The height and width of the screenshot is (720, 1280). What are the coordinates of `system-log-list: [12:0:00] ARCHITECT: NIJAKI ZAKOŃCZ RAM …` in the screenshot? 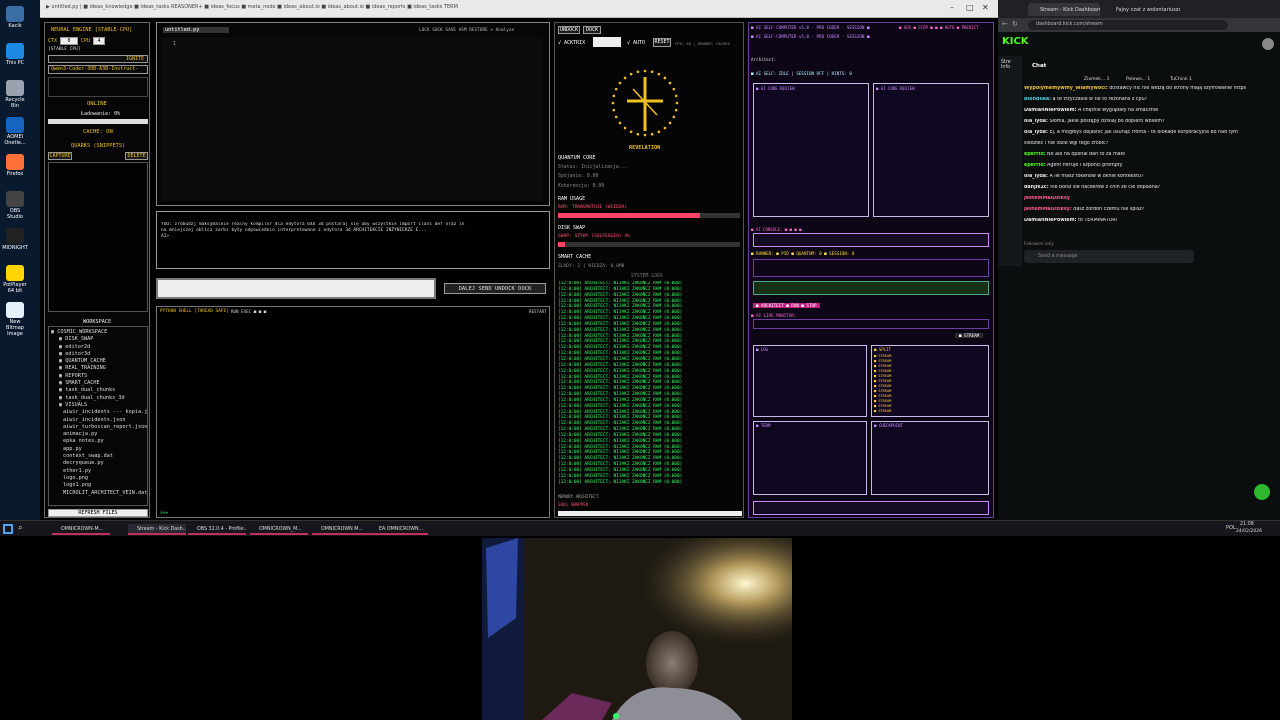 It's located at (648, 384).